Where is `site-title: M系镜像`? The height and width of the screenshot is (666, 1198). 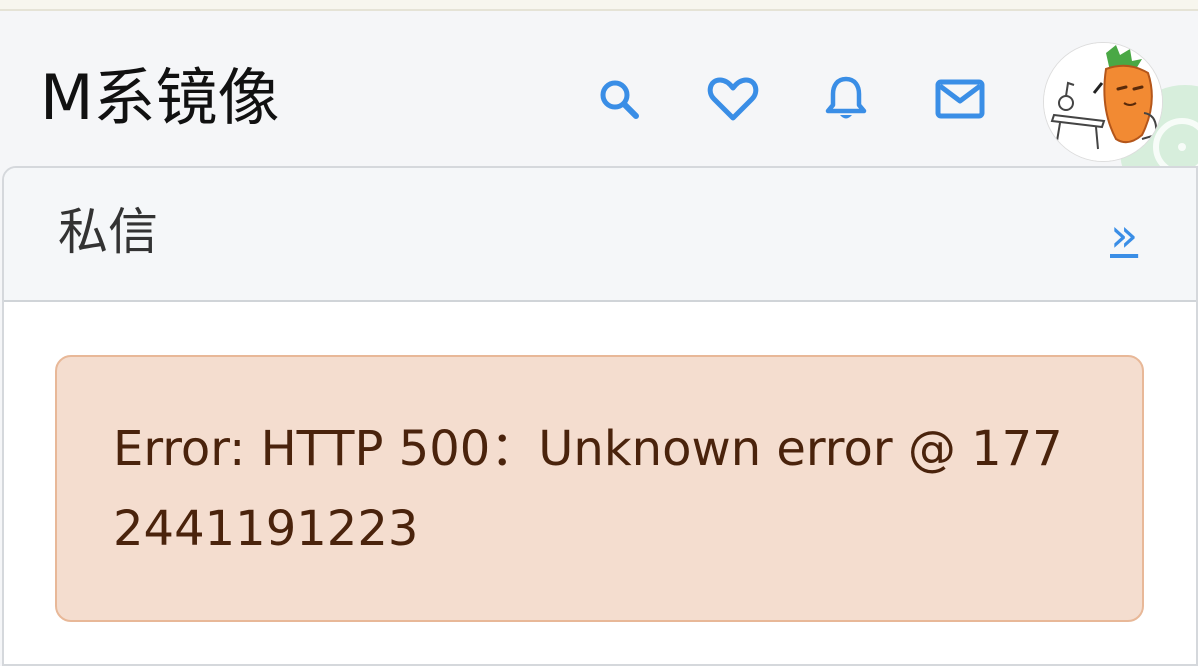 site-title: M系镜像 is located at coordinates (160, 98).